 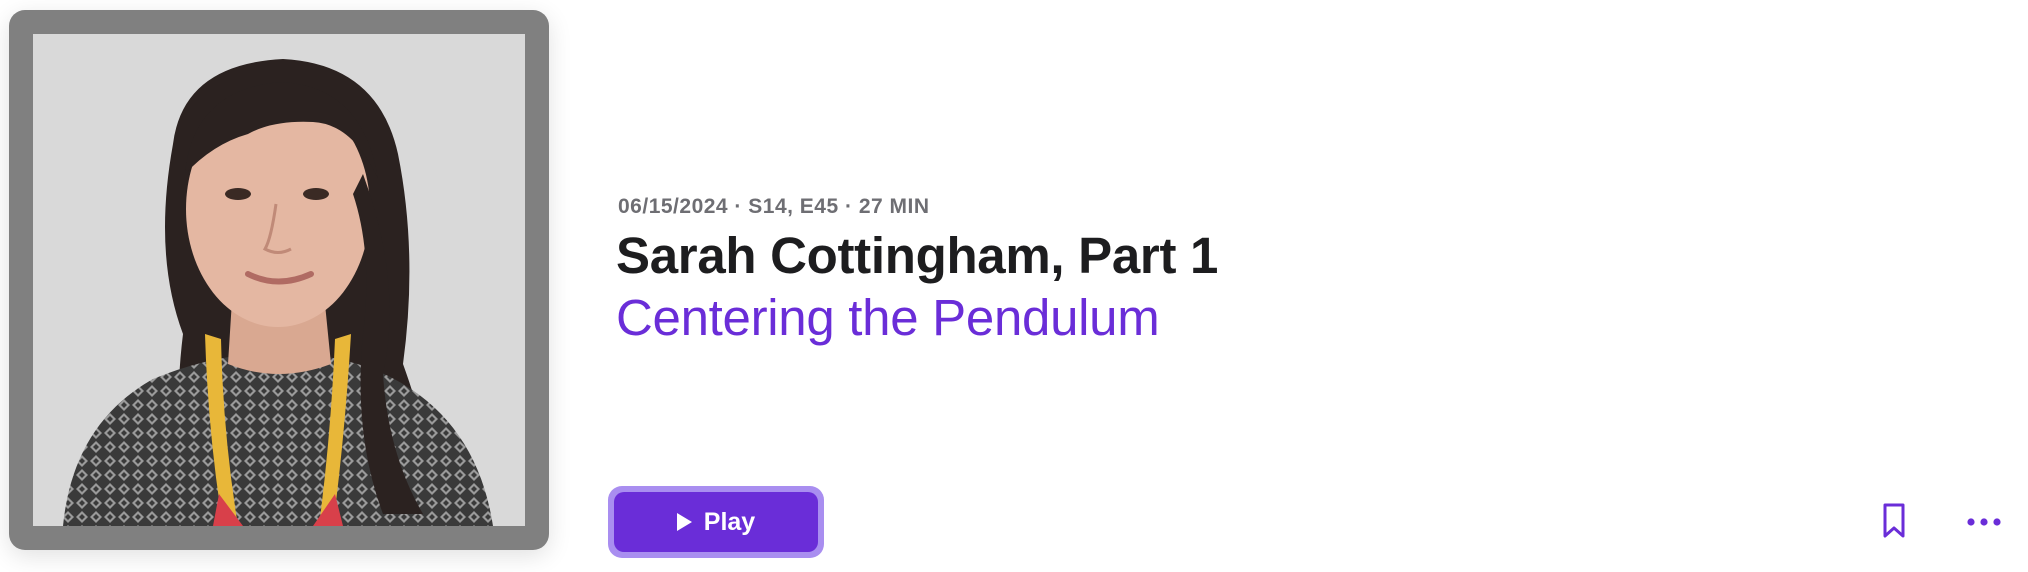 I want to click on episode-meta: 06/15/2024 · S14, E45 · 27 MIN, so click(x=774, y=206).